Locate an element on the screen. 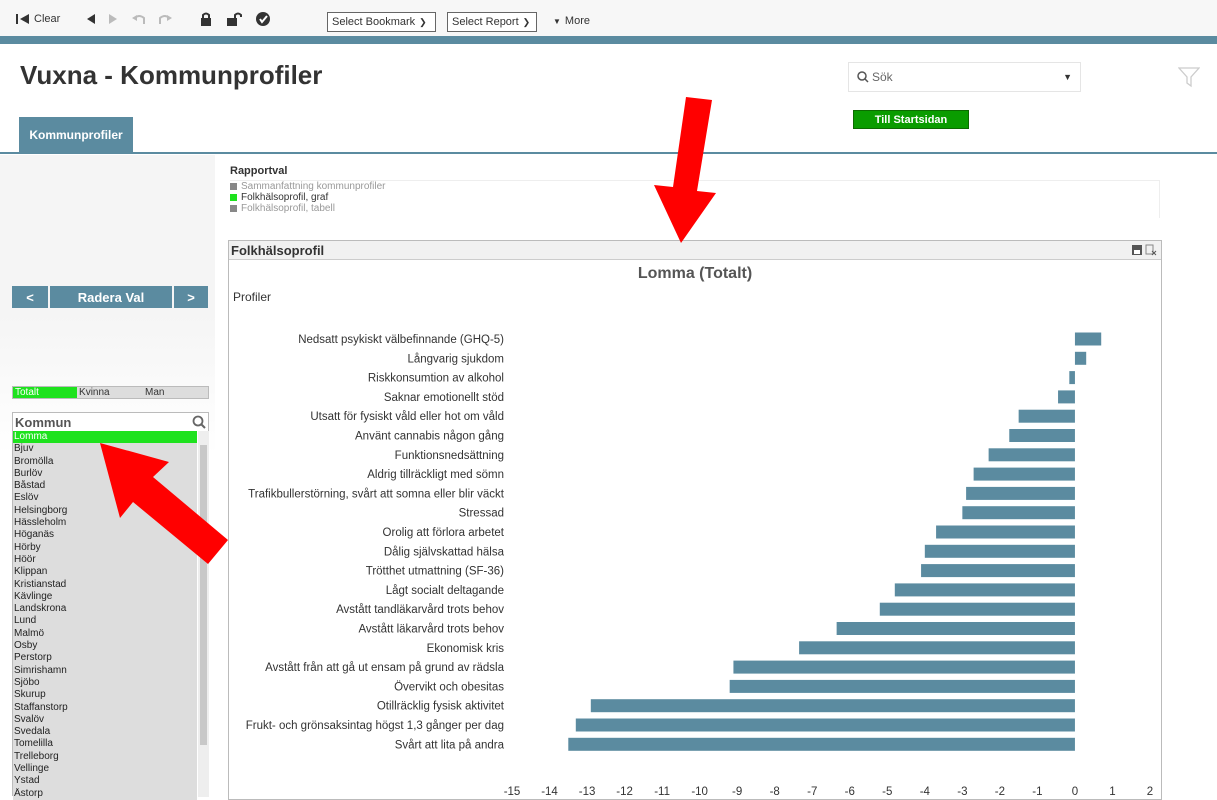 This screenshot has width=1217, height=800. rapportval-item-label: Folkhälsoprofil, tabell is located at coordinates (288, 208).